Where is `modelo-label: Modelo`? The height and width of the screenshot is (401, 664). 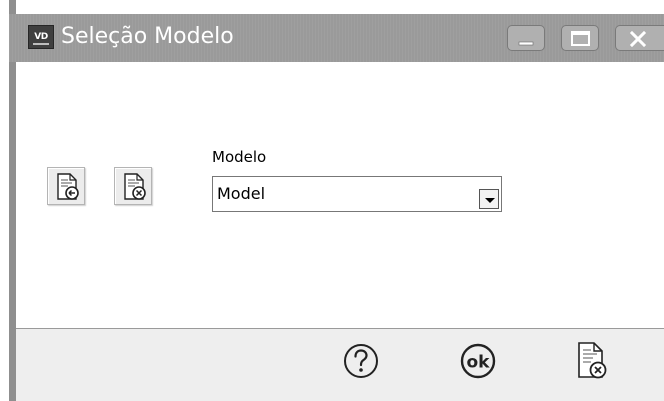
modelo-label: Modelo is located at coordinates (239, 157).